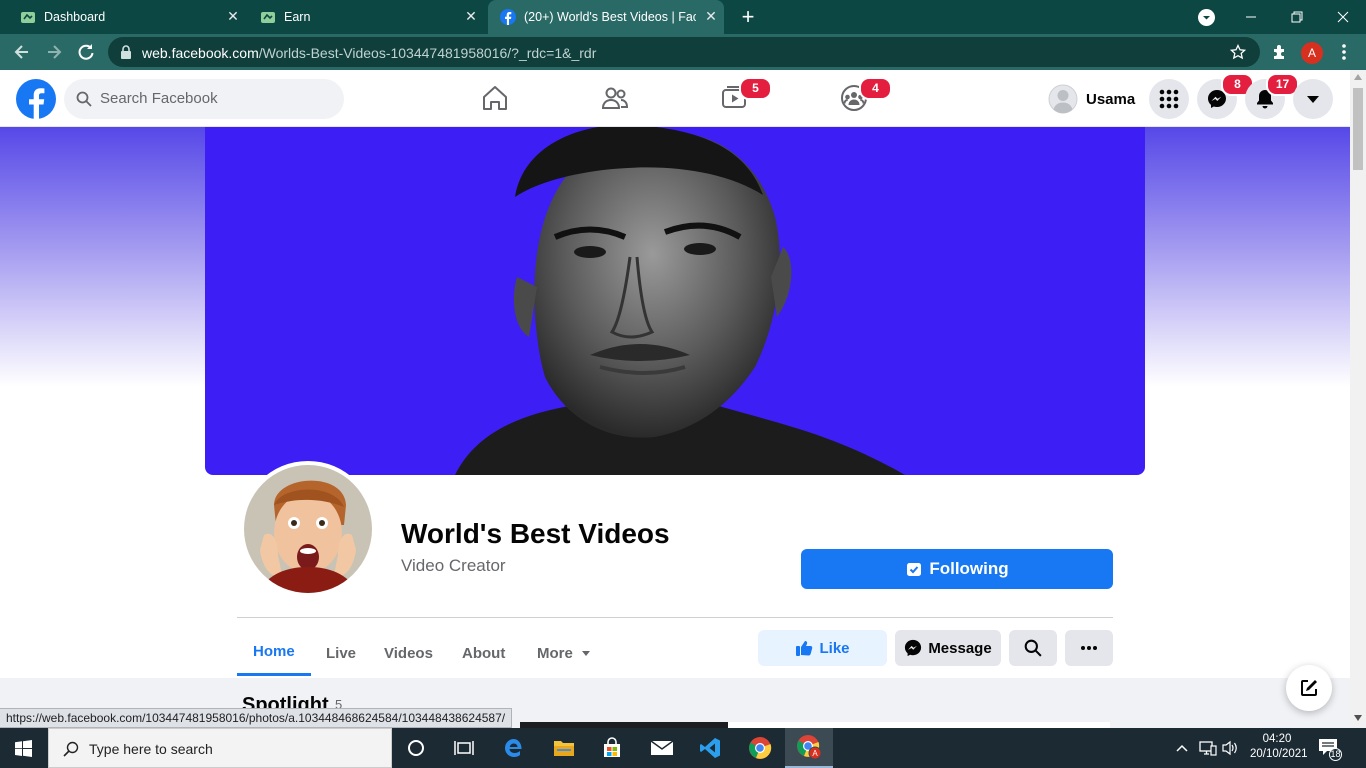 The width and height of the screenshot is (1366, 768). What do you see at coordinates (1208, 748) in the screenshot?
I see `network-icon` at bounding box center [1208, 748].